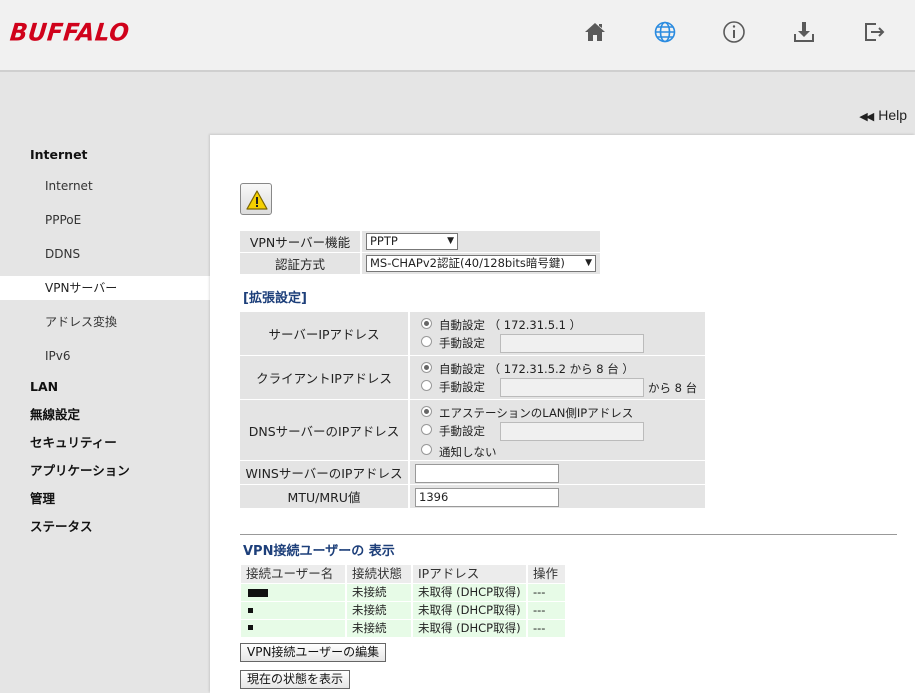 The height and width of the screenshot is (693, 915). Describe the element at coordinates (105, 186) in the screenshot. I see `sidebar-item-internet: Internet` at that location.